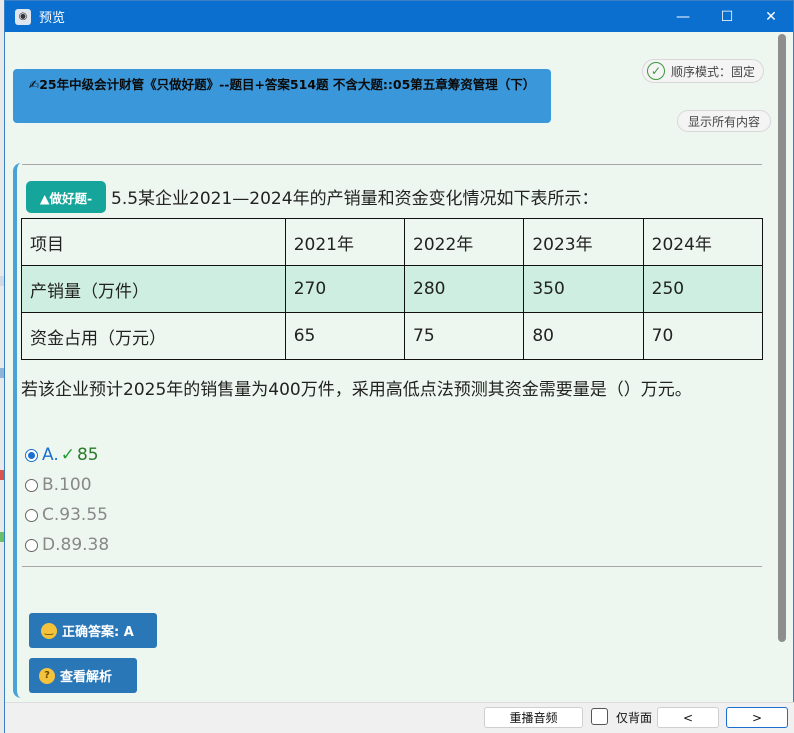  Describe the element at coordinates (583, 242) in the screenshot. I see `table-header-cell: 2023年` at that location.